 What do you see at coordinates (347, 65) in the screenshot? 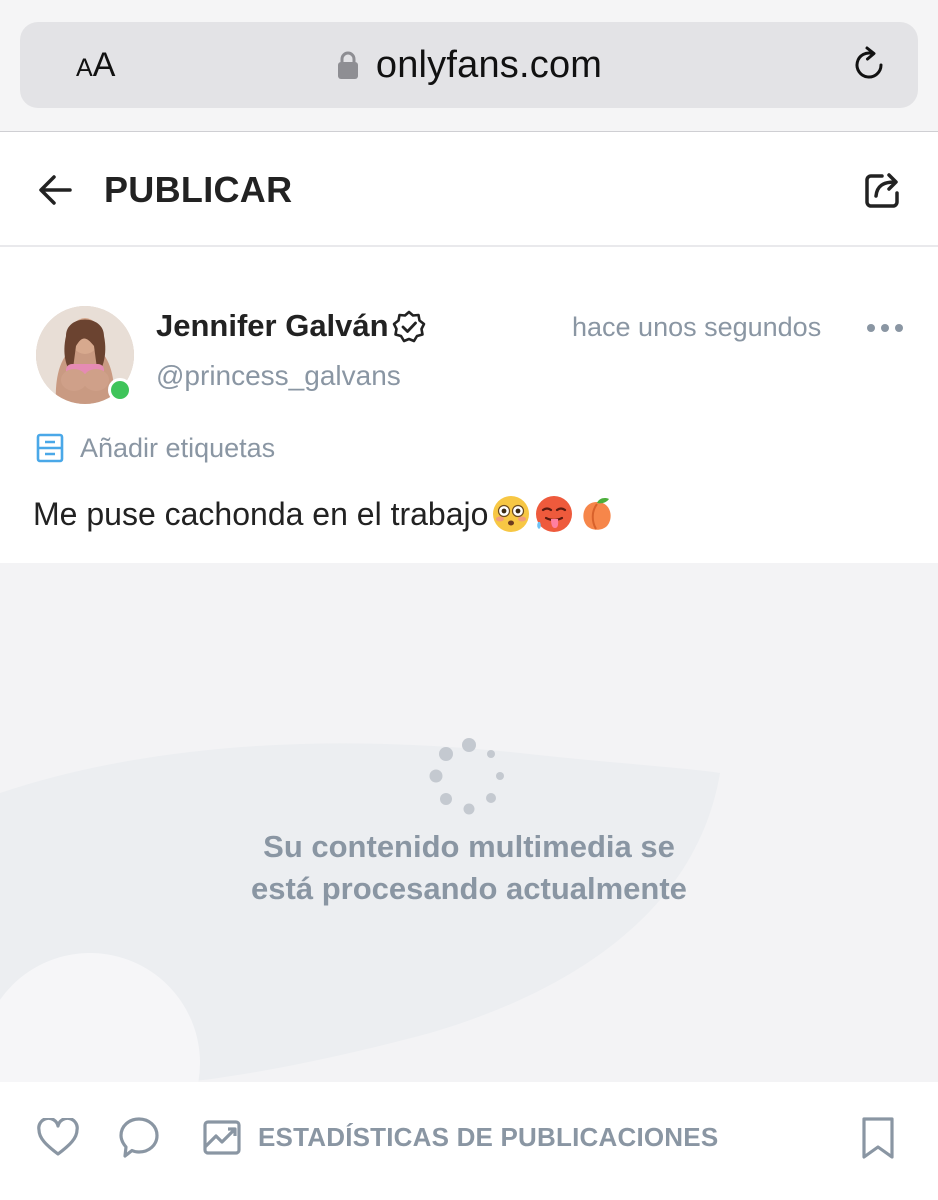
I see `lock-icon` at bounding box center [347, 65].